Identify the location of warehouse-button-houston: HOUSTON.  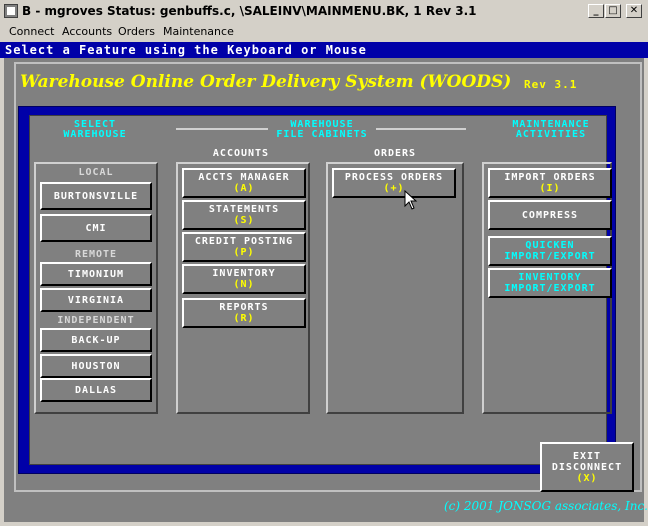
(96, 366).